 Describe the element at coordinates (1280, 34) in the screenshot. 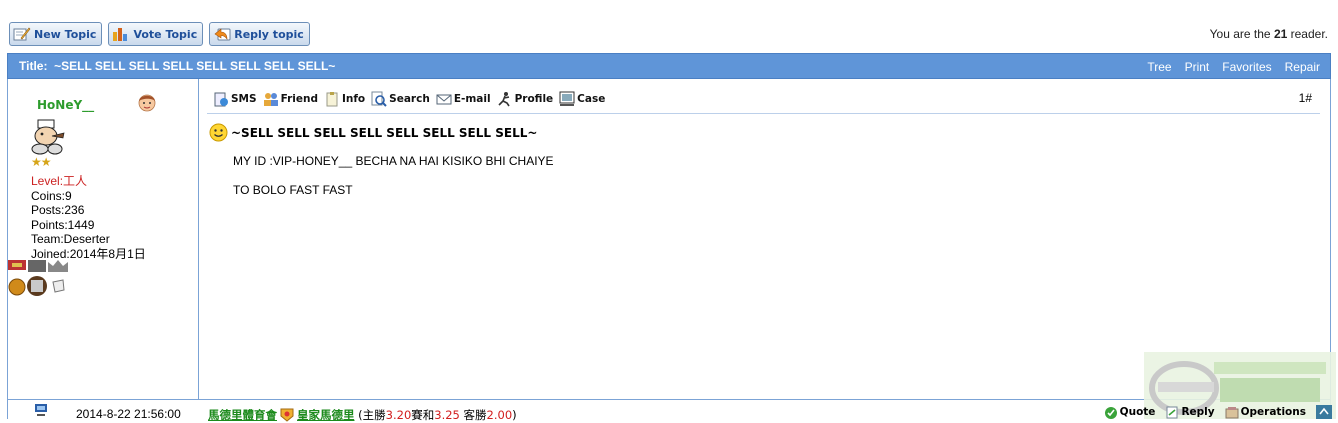

I see `reader-number: 21` at that location.